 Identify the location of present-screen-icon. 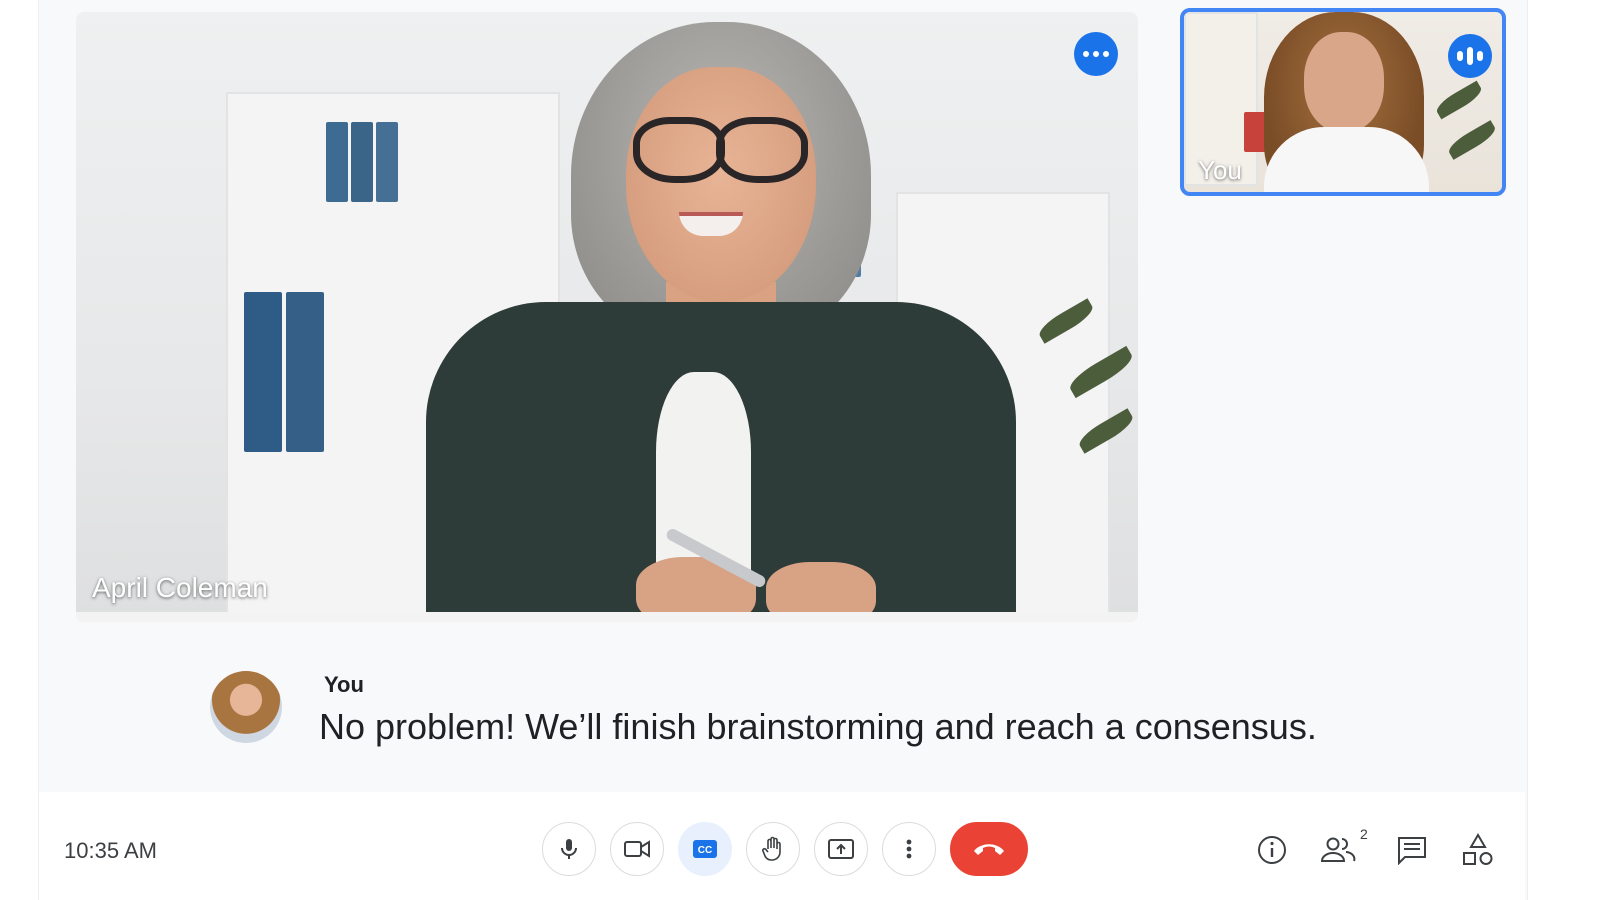
(841, 849).